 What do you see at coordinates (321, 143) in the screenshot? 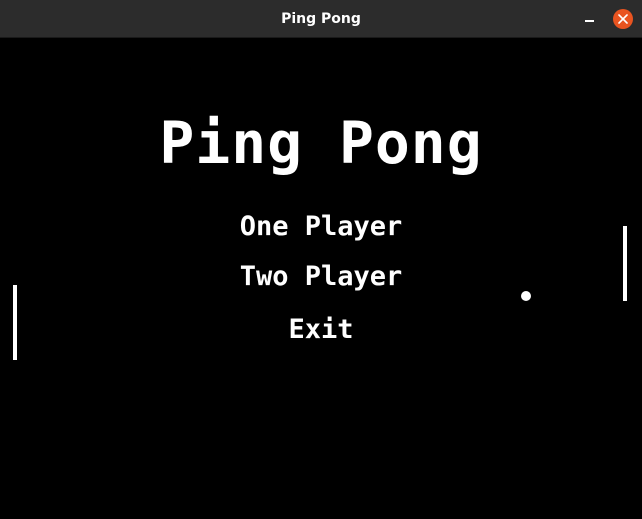
I see `game-title: Ping Pong` at bounding box center [321, 143].